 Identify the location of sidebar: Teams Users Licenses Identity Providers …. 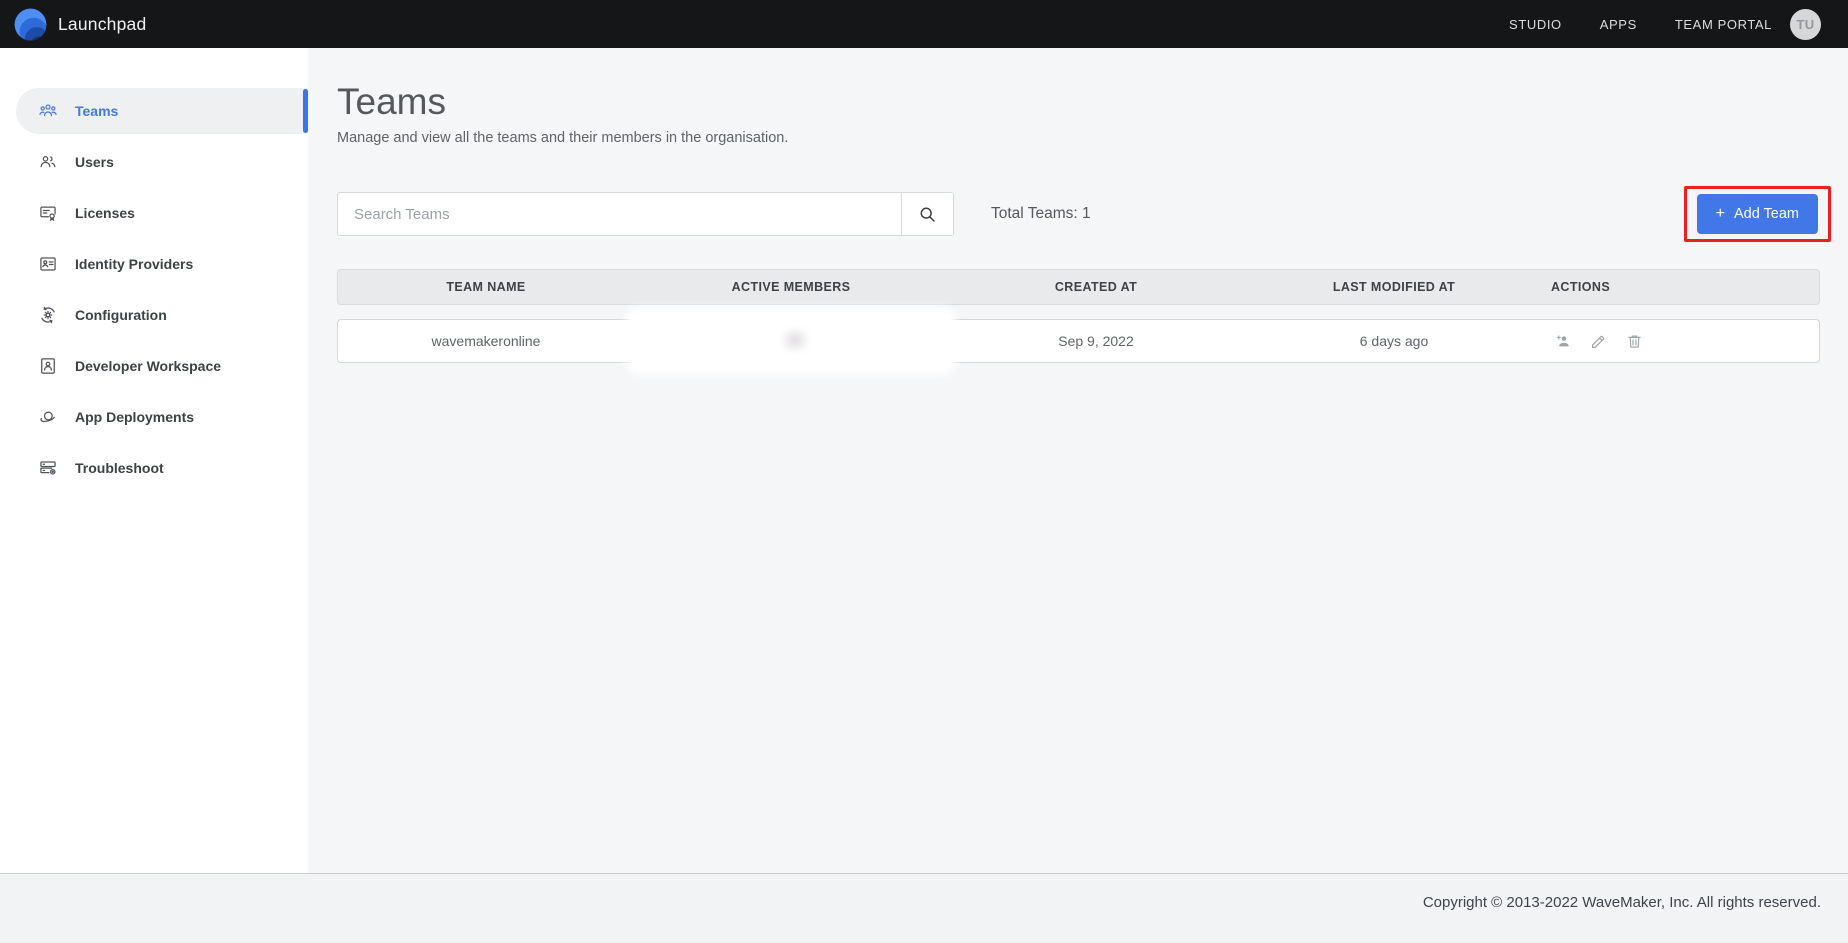
(154, 460).